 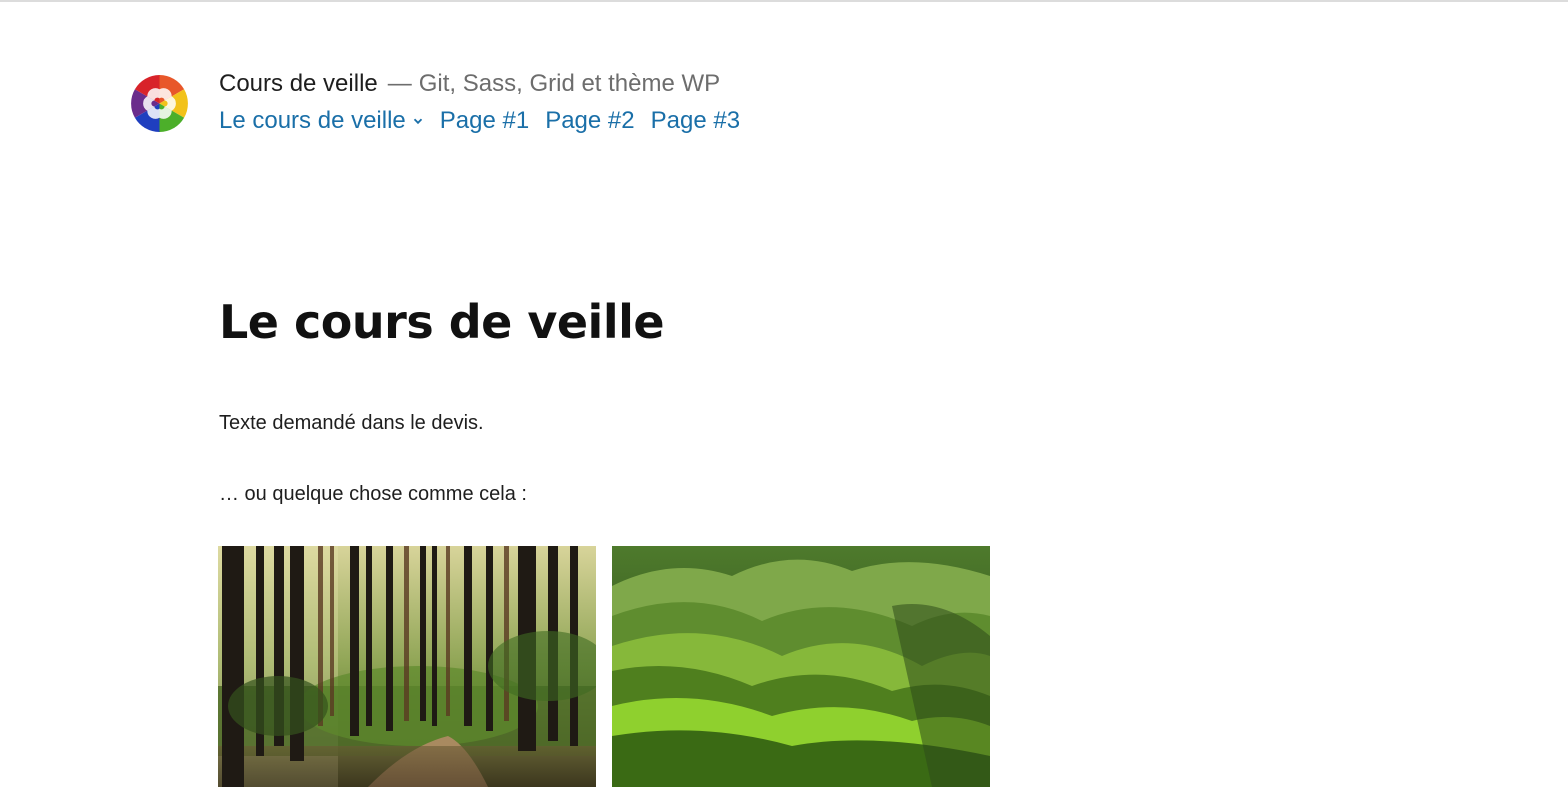 I want to click on site-description: Git, Sass, Grid et thème WP, so click(x=569, y=83).